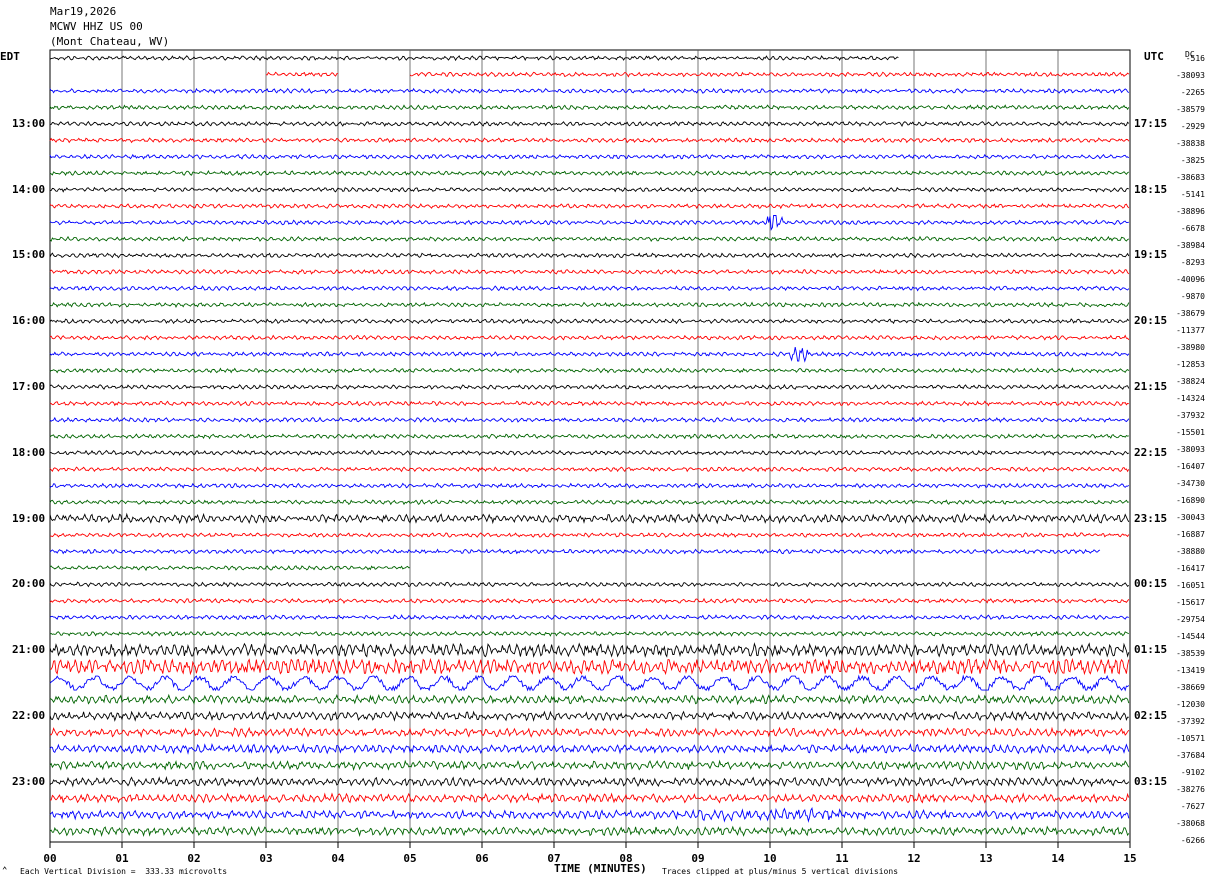 Image resolution: width=1210 pixels, height=886 pixels. What do you see at coordinates (1151, 452) in the screenshot?
I see `right-hour-label: 22:15` at bounding box center [1151, 452].